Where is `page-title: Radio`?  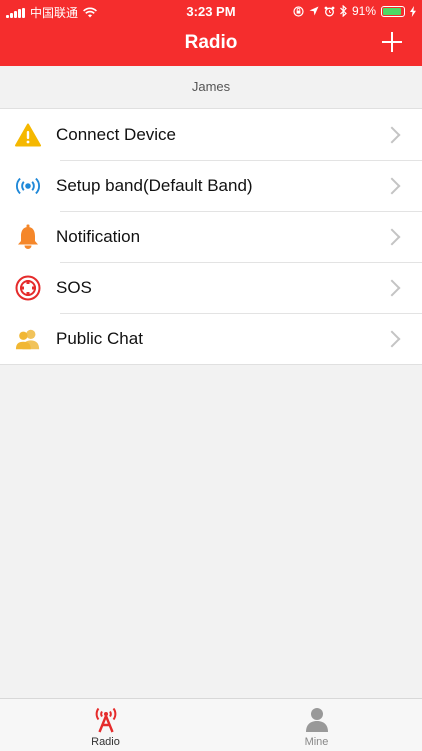 page-title: Radio is located at coordinates (211, 42).